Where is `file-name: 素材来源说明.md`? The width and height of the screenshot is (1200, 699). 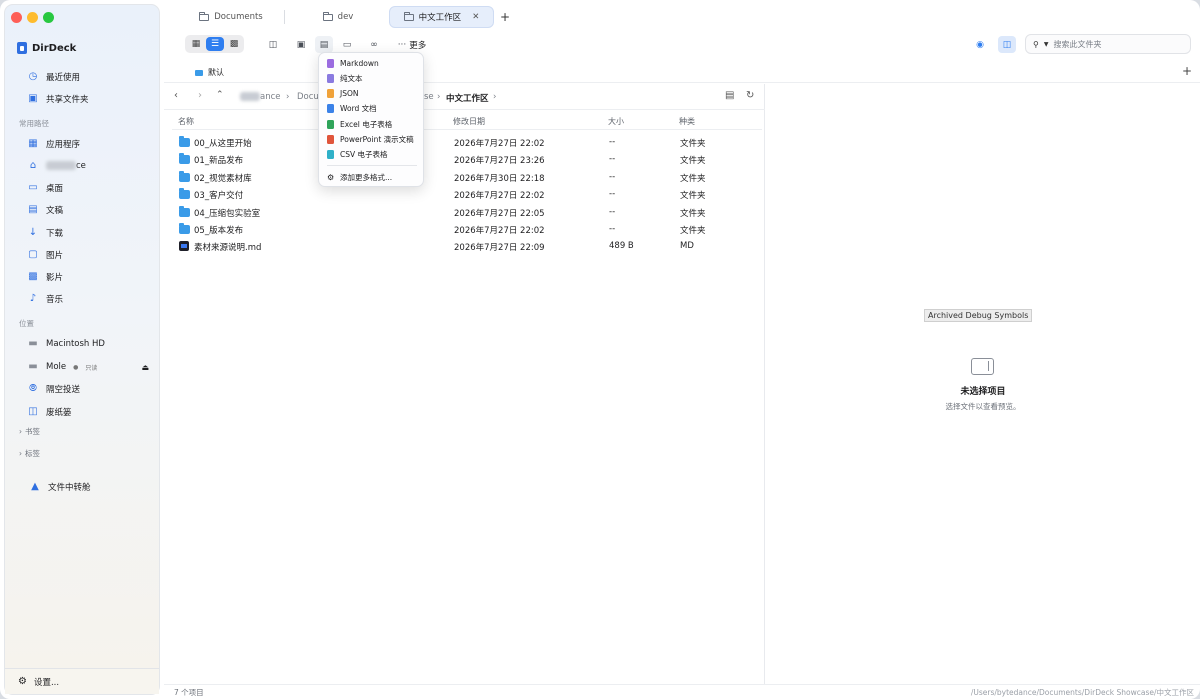
file-name: 素材来源说明.md is located at coordinates (228, 248).